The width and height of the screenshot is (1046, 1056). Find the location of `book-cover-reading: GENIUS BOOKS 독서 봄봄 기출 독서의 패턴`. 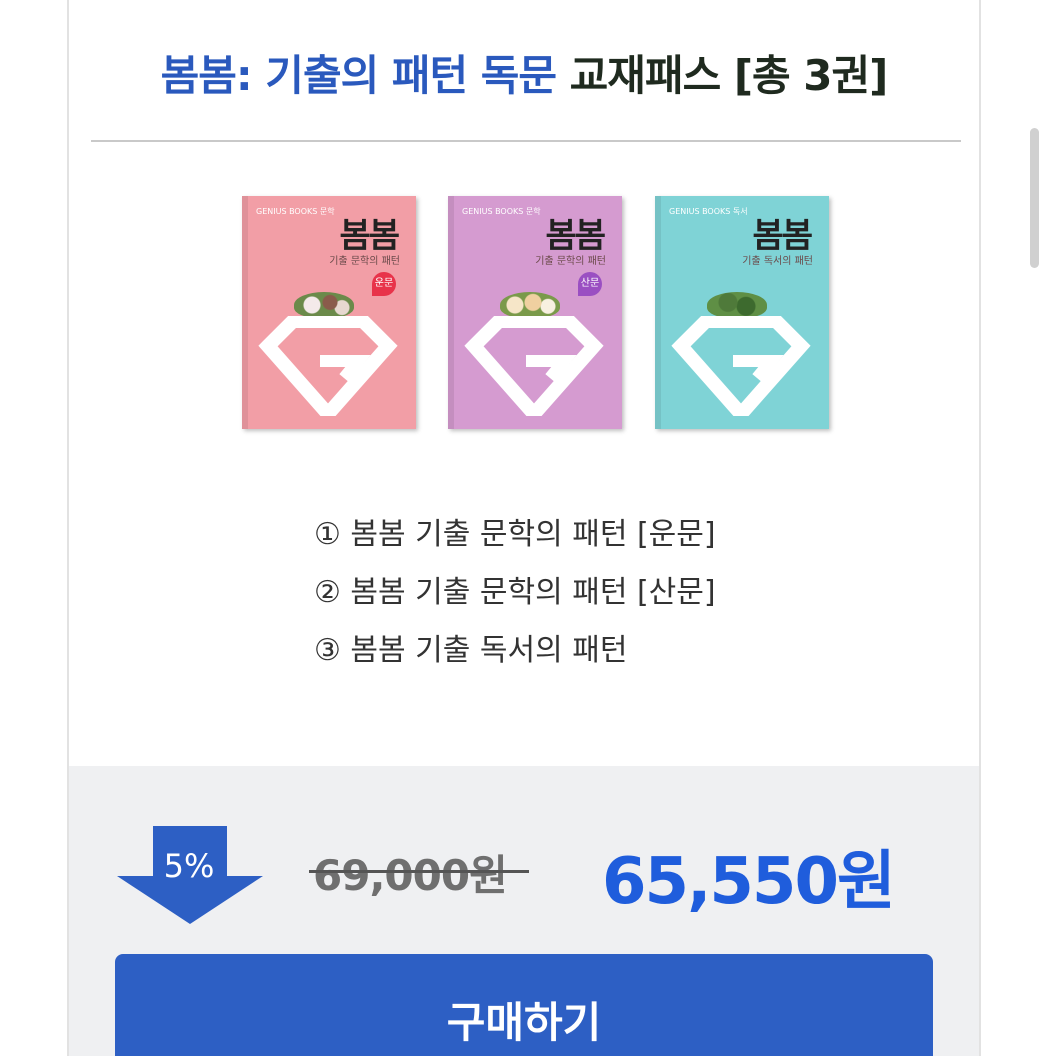

book-cover-reading: GENIUS BOOKS 독서 봄봄 기출 독서의 패턴 is located at coordinates (742, 312).